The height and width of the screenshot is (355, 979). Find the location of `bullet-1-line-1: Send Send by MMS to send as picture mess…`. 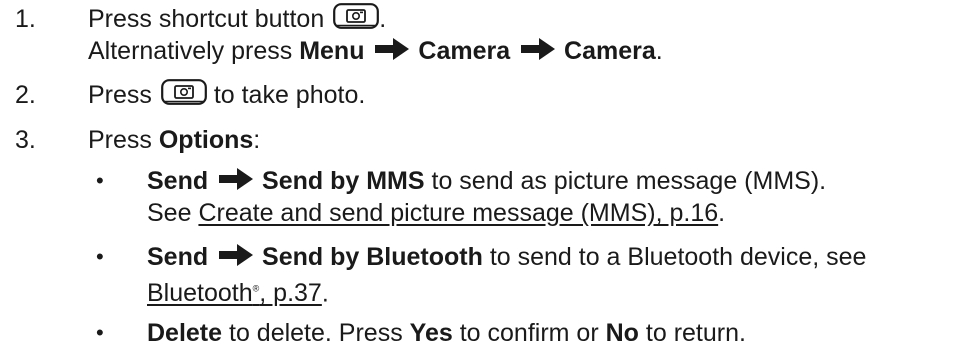

bullet-1-line-1: Send Send by MMS to send as picture mess… is located at coordinates (486, 181).